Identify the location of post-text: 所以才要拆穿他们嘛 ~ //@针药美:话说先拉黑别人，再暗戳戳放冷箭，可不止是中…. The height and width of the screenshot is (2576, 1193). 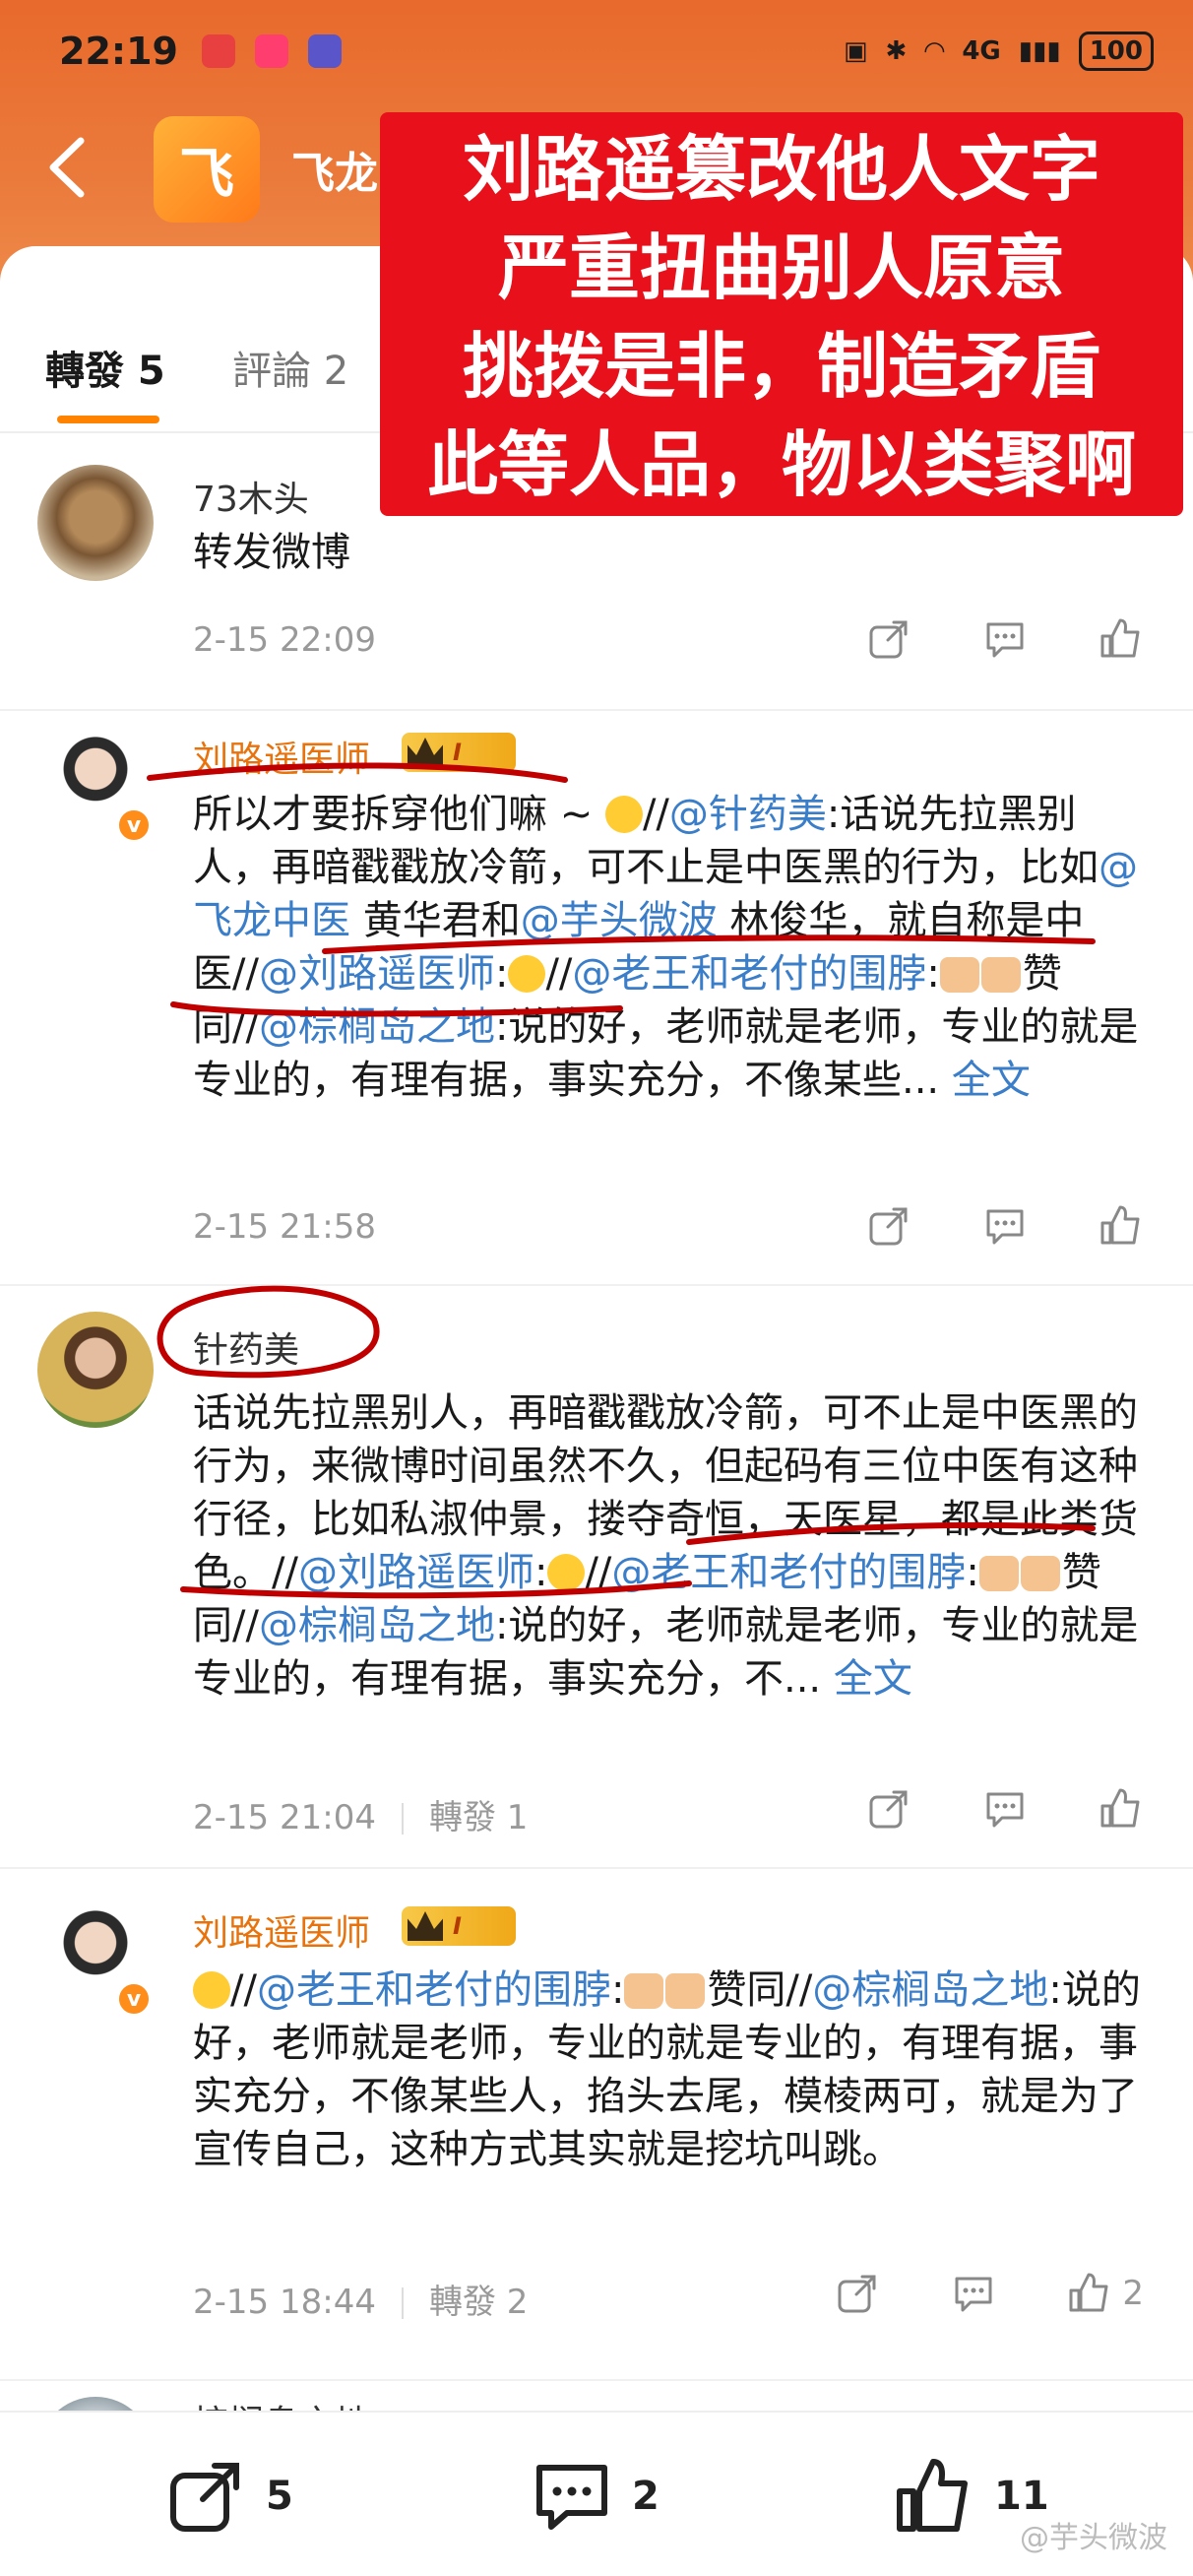
(666, 947).